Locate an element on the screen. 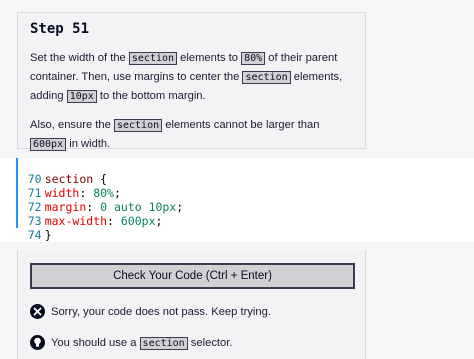 Image resolution: width=474 pixels, height=359 pixels. desc-text: to the bottom margin. is located at coordinates (151, 96).